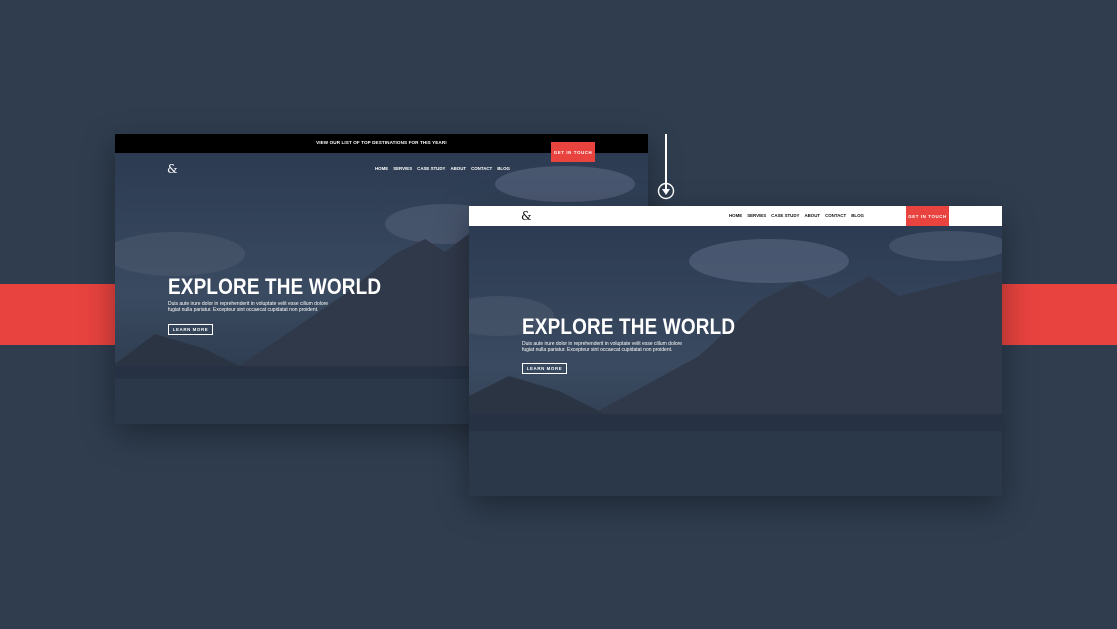 The height and width of the screenshot is (629, 1117). I want to click on arrow-down-circle-icon, so click(666, 167).